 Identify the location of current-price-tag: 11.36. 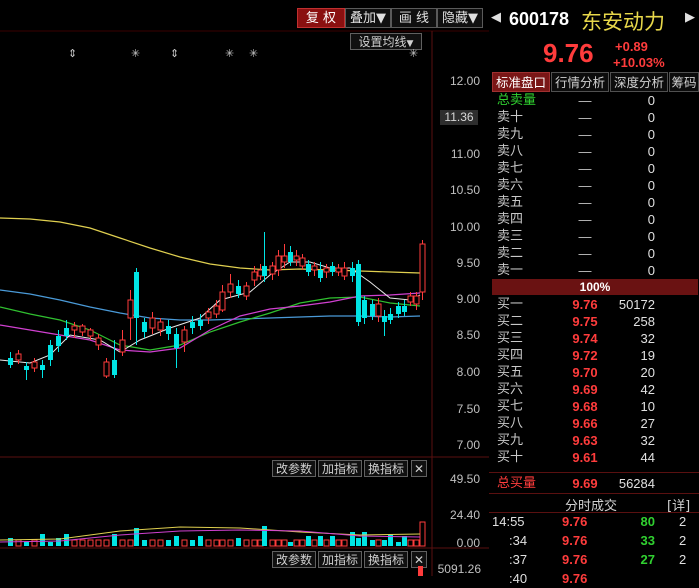
(459, 117).